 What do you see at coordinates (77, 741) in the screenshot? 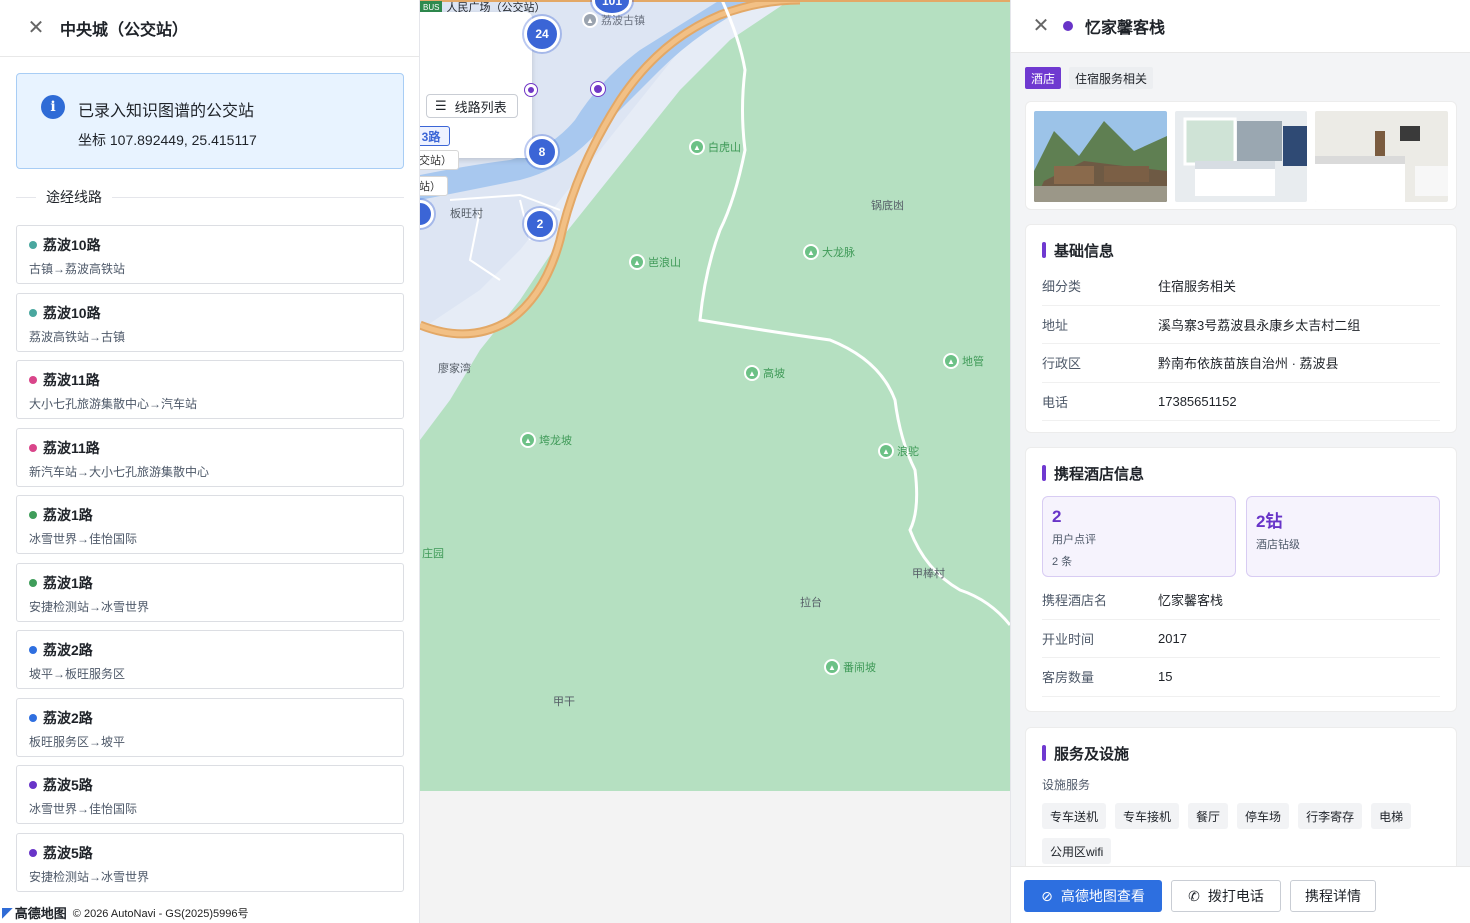
I see `route-direction: 板旺服务区→坡平` at bounding box center [77, 741].